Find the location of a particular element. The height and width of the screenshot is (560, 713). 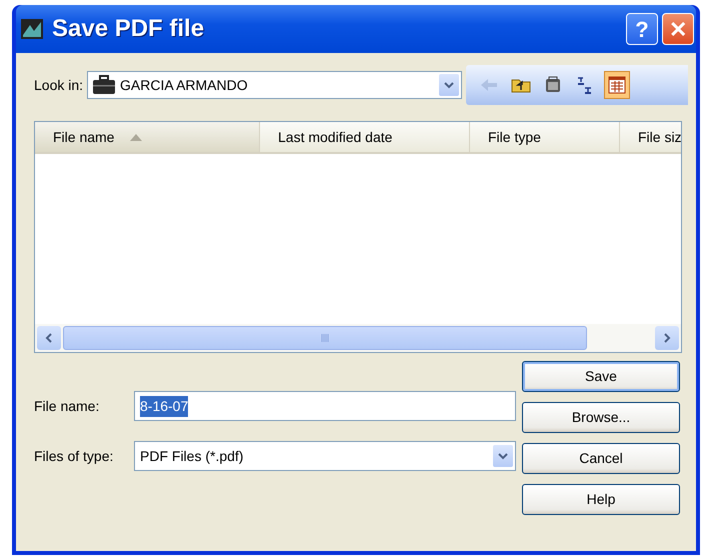

grip-icon is located at coordinates (325, 338).